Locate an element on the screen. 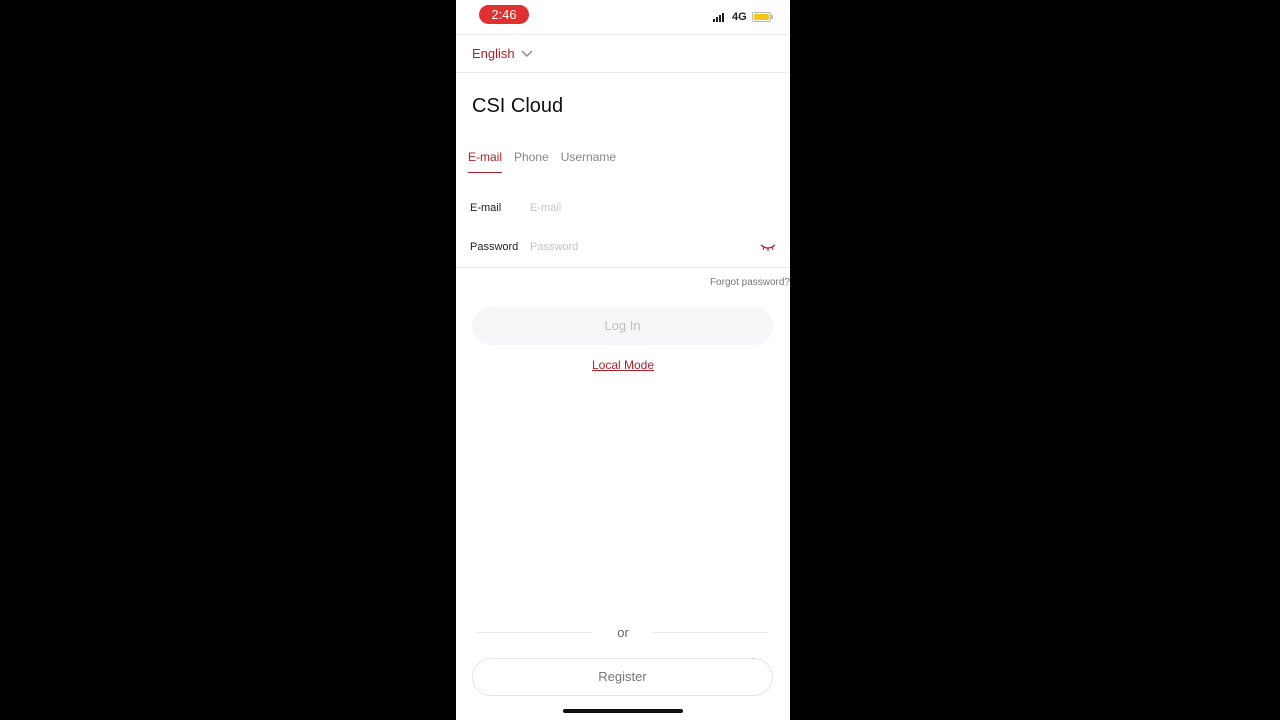 This screenshot has height=720, width=1280. email-label: E-mail is located at coordinates (486, 208).